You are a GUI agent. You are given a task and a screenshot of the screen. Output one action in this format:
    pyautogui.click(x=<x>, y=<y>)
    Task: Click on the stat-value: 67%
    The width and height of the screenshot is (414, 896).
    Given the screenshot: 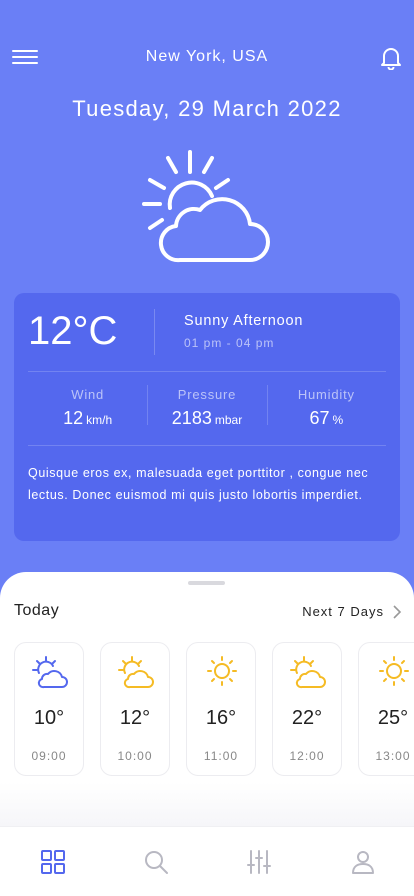 What is the action you would take?
    pyautogui.click(x=326, y=418)
    